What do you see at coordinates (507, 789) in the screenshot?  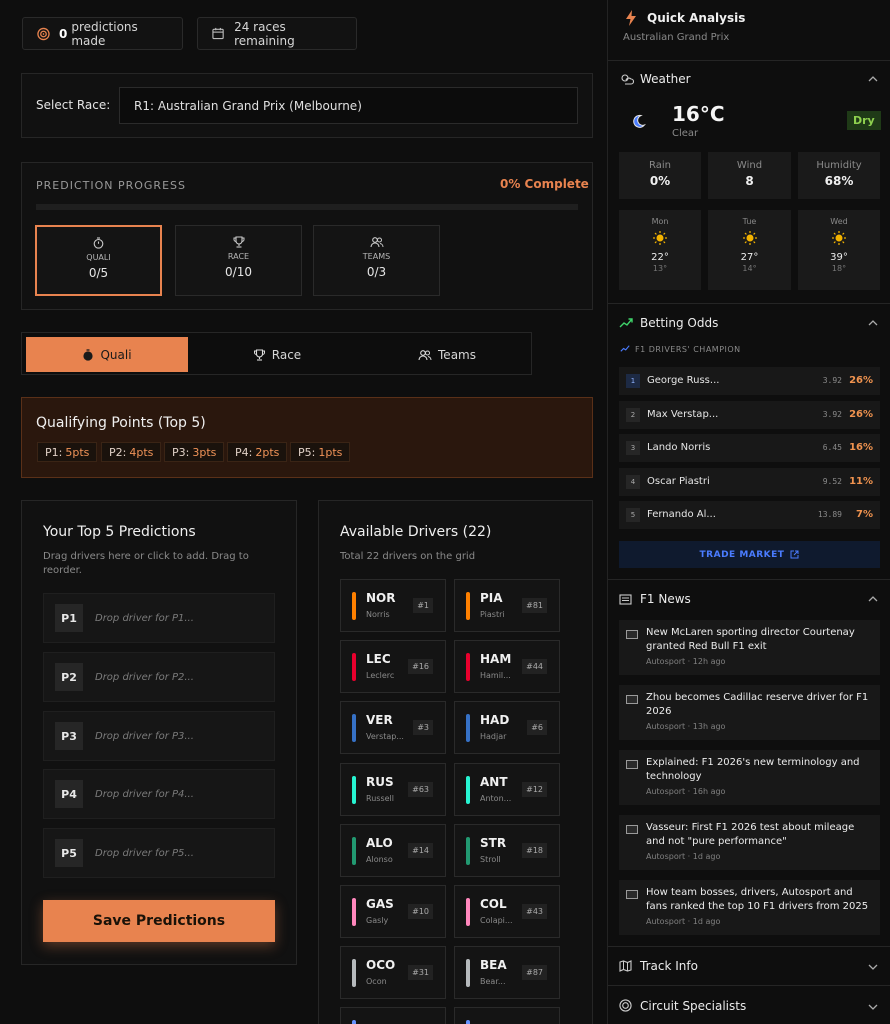 I see `driver-card-ant: ANT Anton... #12` at bounding box center [507, 789].